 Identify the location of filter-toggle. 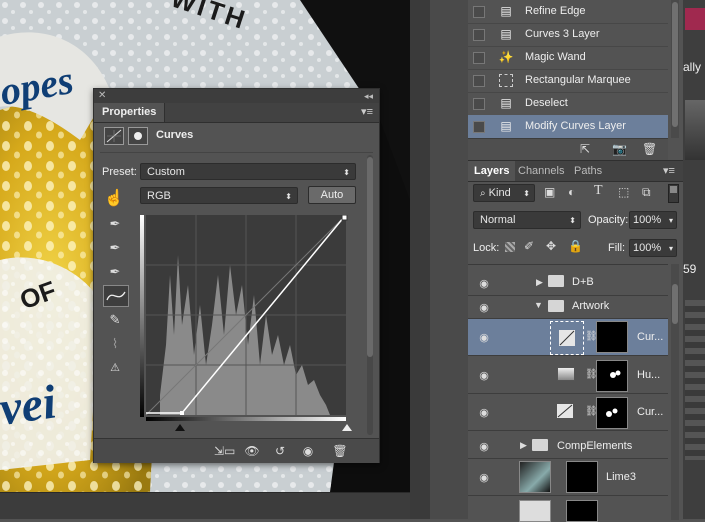
(673, 193).